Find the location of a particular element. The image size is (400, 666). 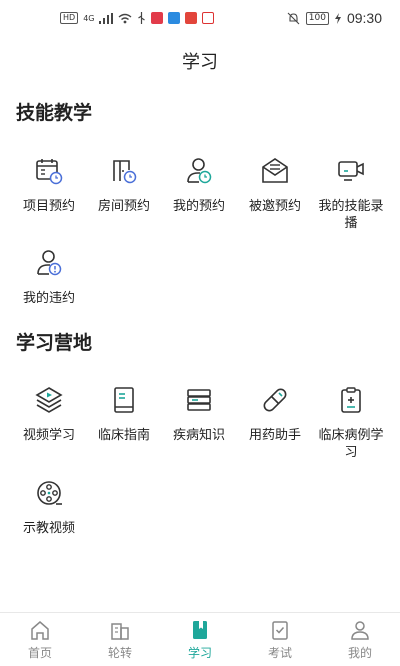

pill-icon is located at coordinates (275, 400).